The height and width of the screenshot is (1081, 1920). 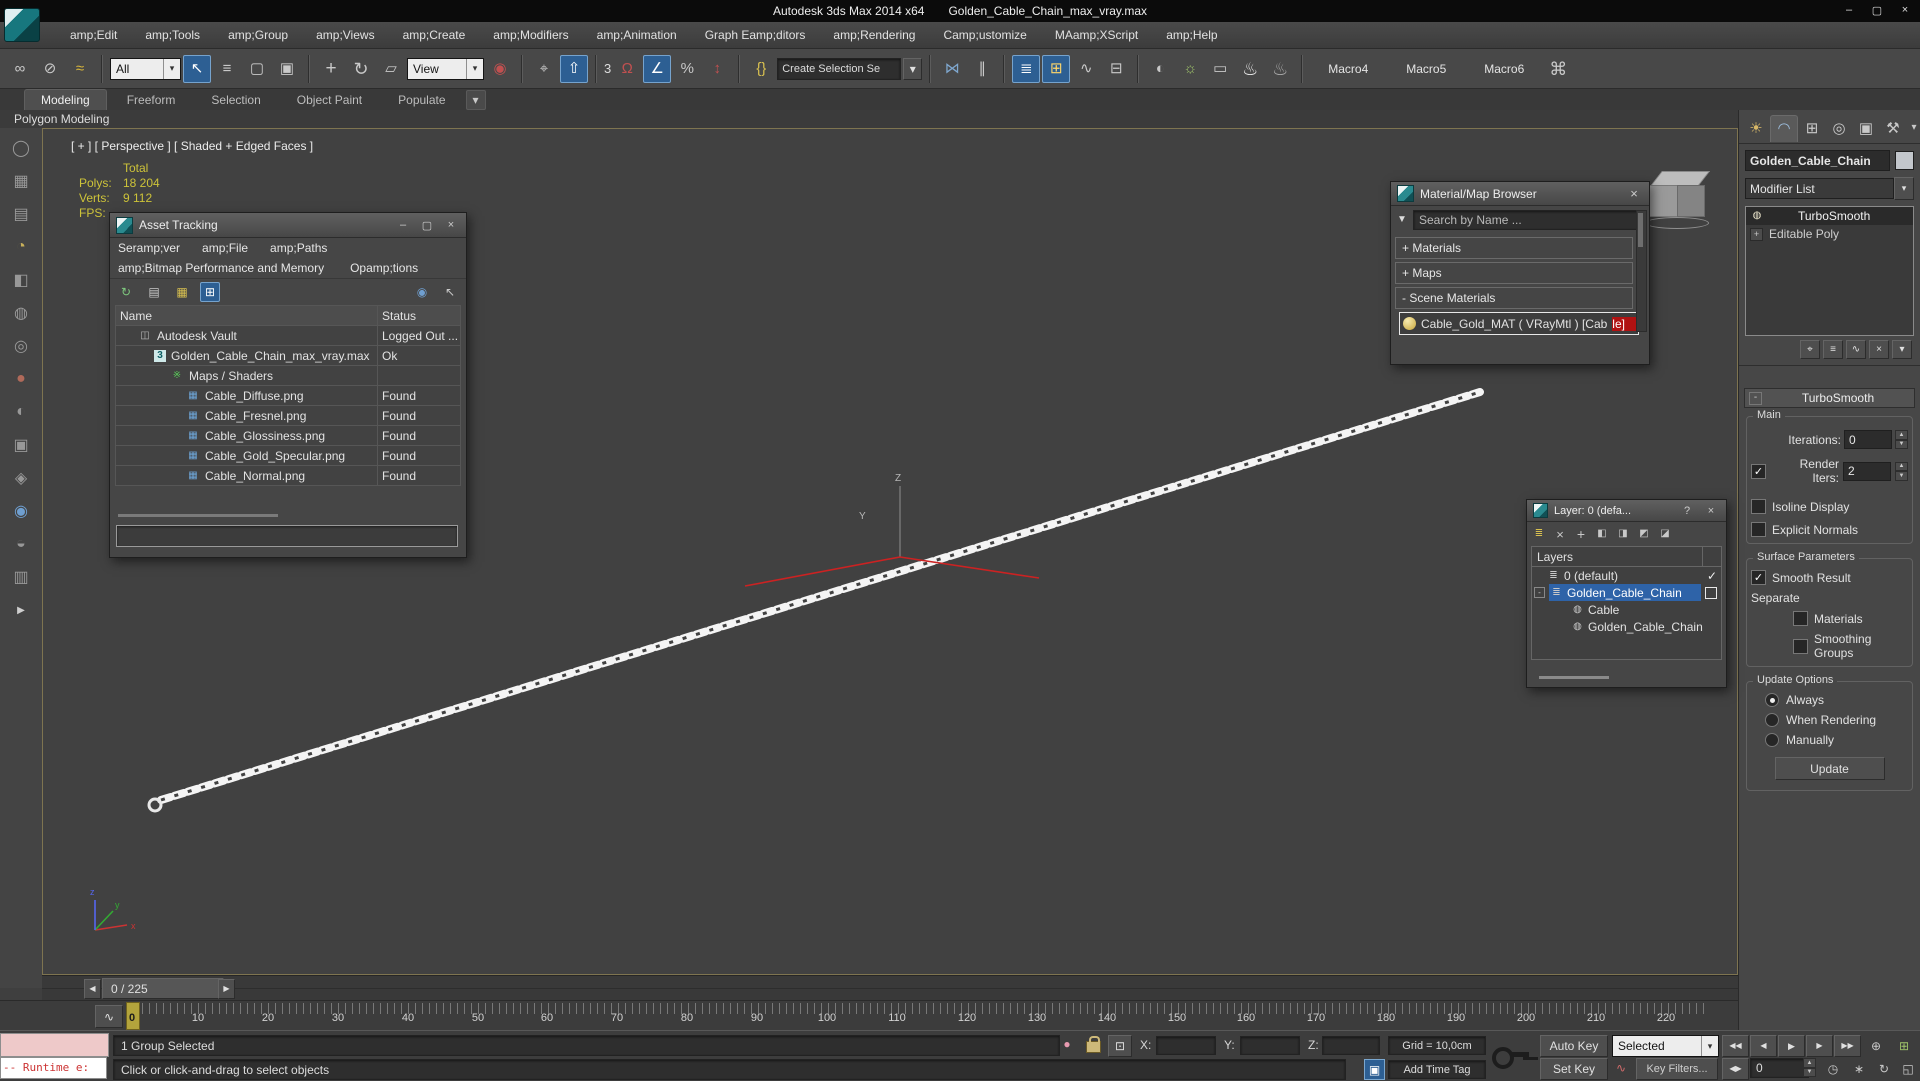 What do you see at coordinates (1348, 69) in the screenshot?
I see `macro4-button: Macro4` at bounding box center [1348, 69].